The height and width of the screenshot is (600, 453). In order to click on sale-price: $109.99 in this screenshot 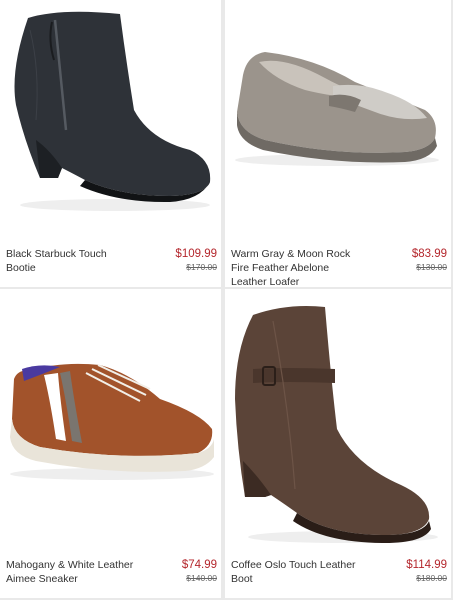, I will do `click(196, 254)`.